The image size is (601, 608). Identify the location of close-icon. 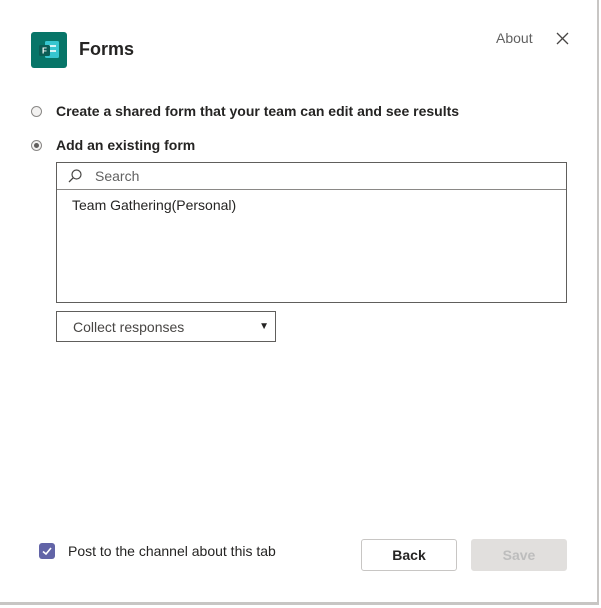
(562, 38).